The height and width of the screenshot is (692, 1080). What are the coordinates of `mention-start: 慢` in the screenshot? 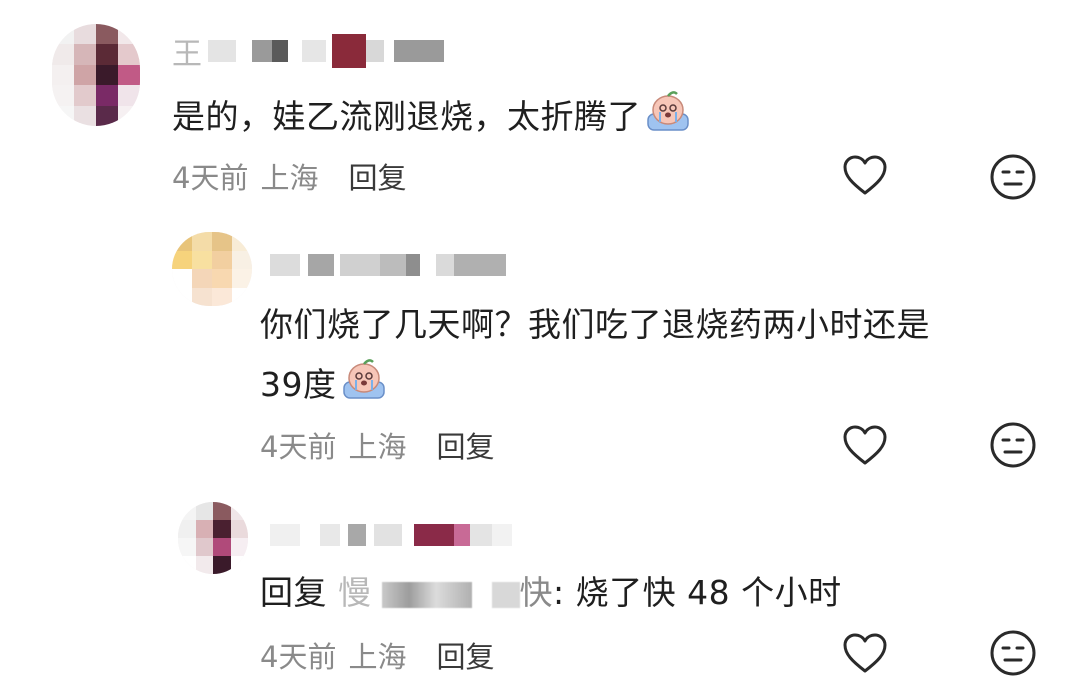 It's located at (355, 592).